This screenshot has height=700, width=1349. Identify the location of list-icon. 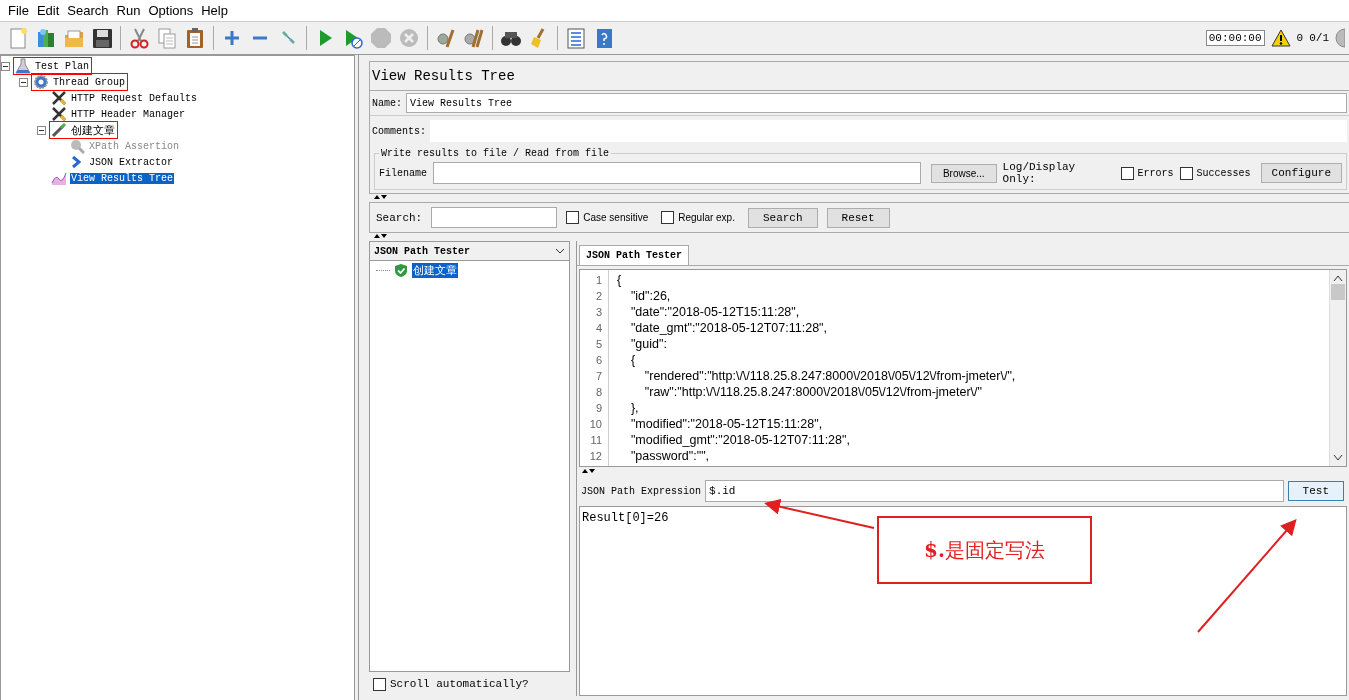
(576, 38).